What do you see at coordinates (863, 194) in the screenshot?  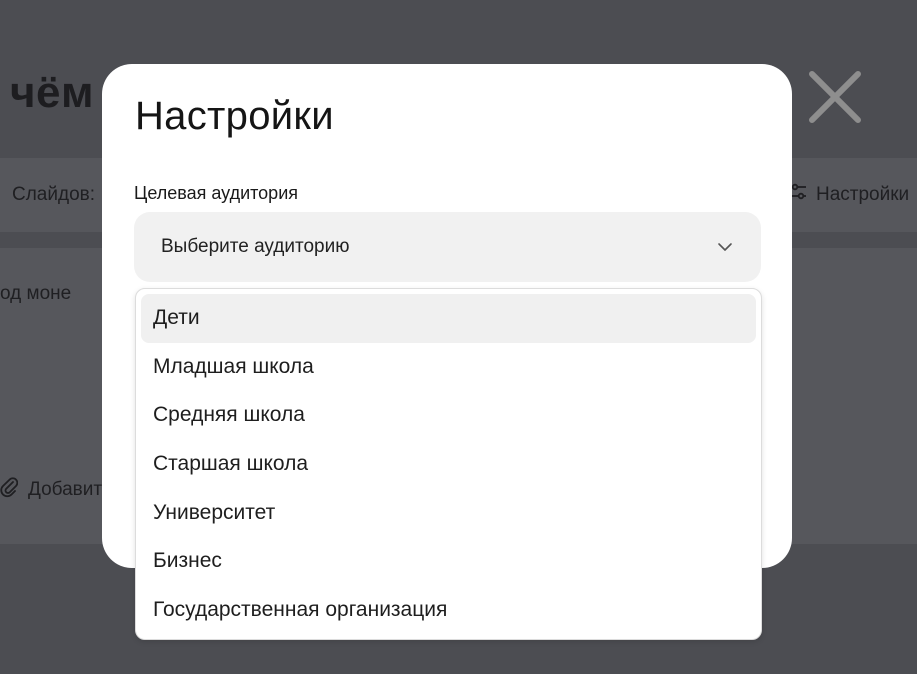 I see `settings-button-label: Настройки` at bounding box center [863, 194].